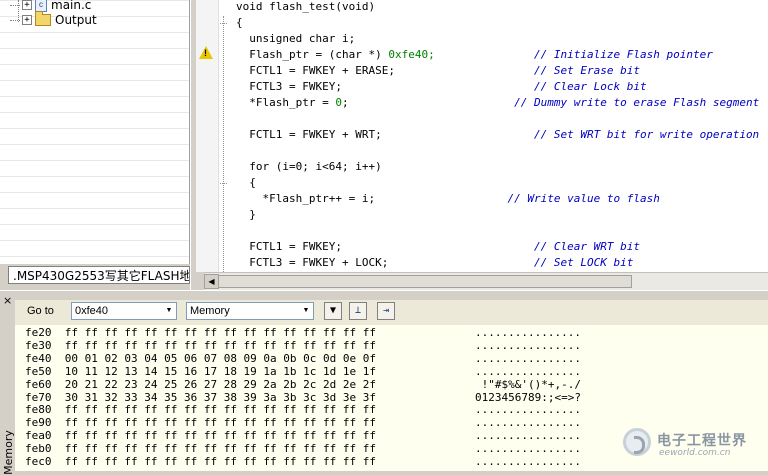  What do you see at coordinates (206, 52) in the screenshot?
I see `warning-icon: !` at bounding box center [206, 52].